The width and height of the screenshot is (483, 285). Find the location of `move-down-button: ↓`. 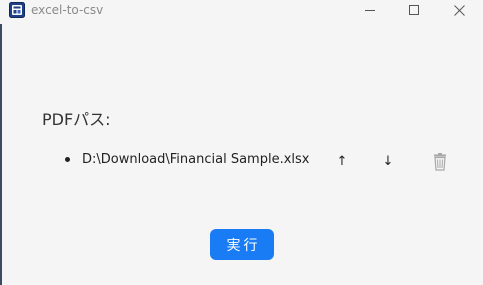

move-down-button: ↓ is located at coordinates (388, 162).